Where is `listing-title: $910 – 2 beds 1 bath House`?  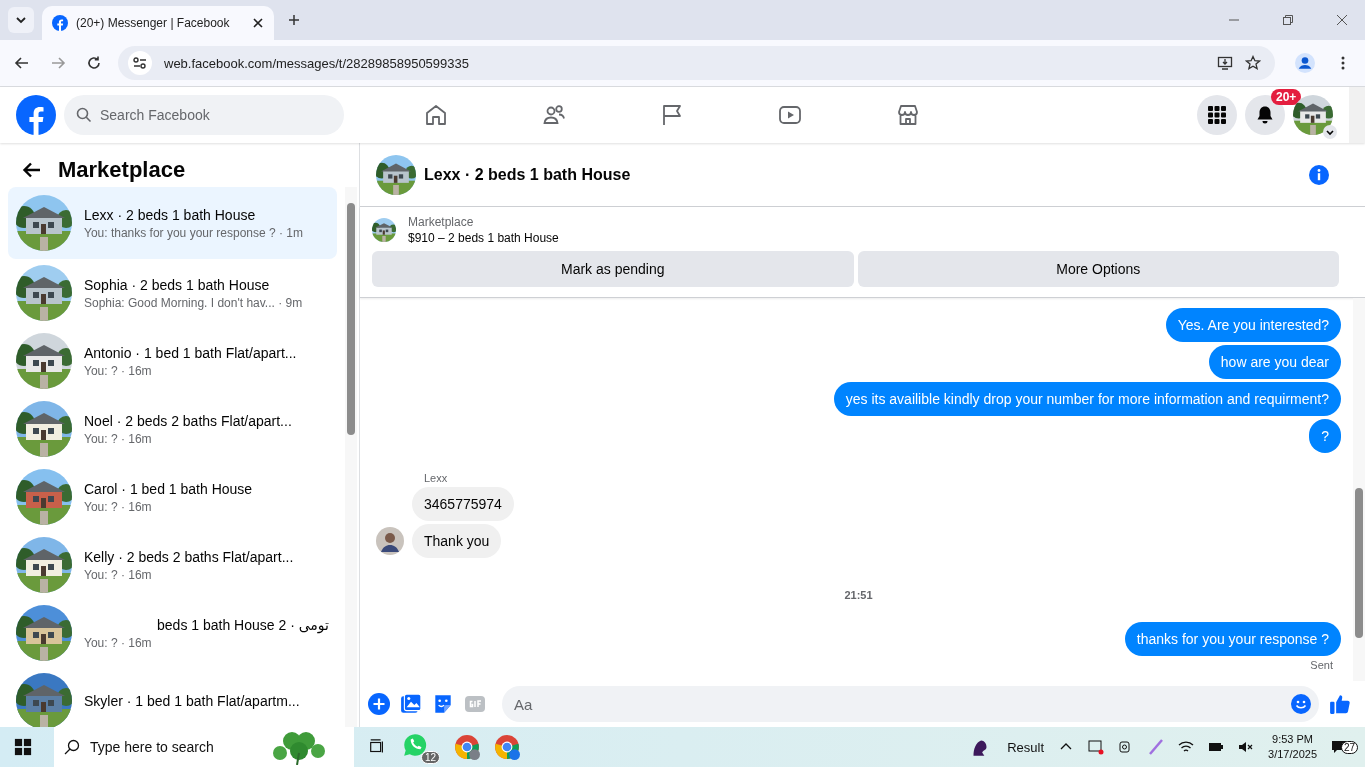 listing-title: $910 – 2 beds 1 bath House is located at coordinates (483, 238).